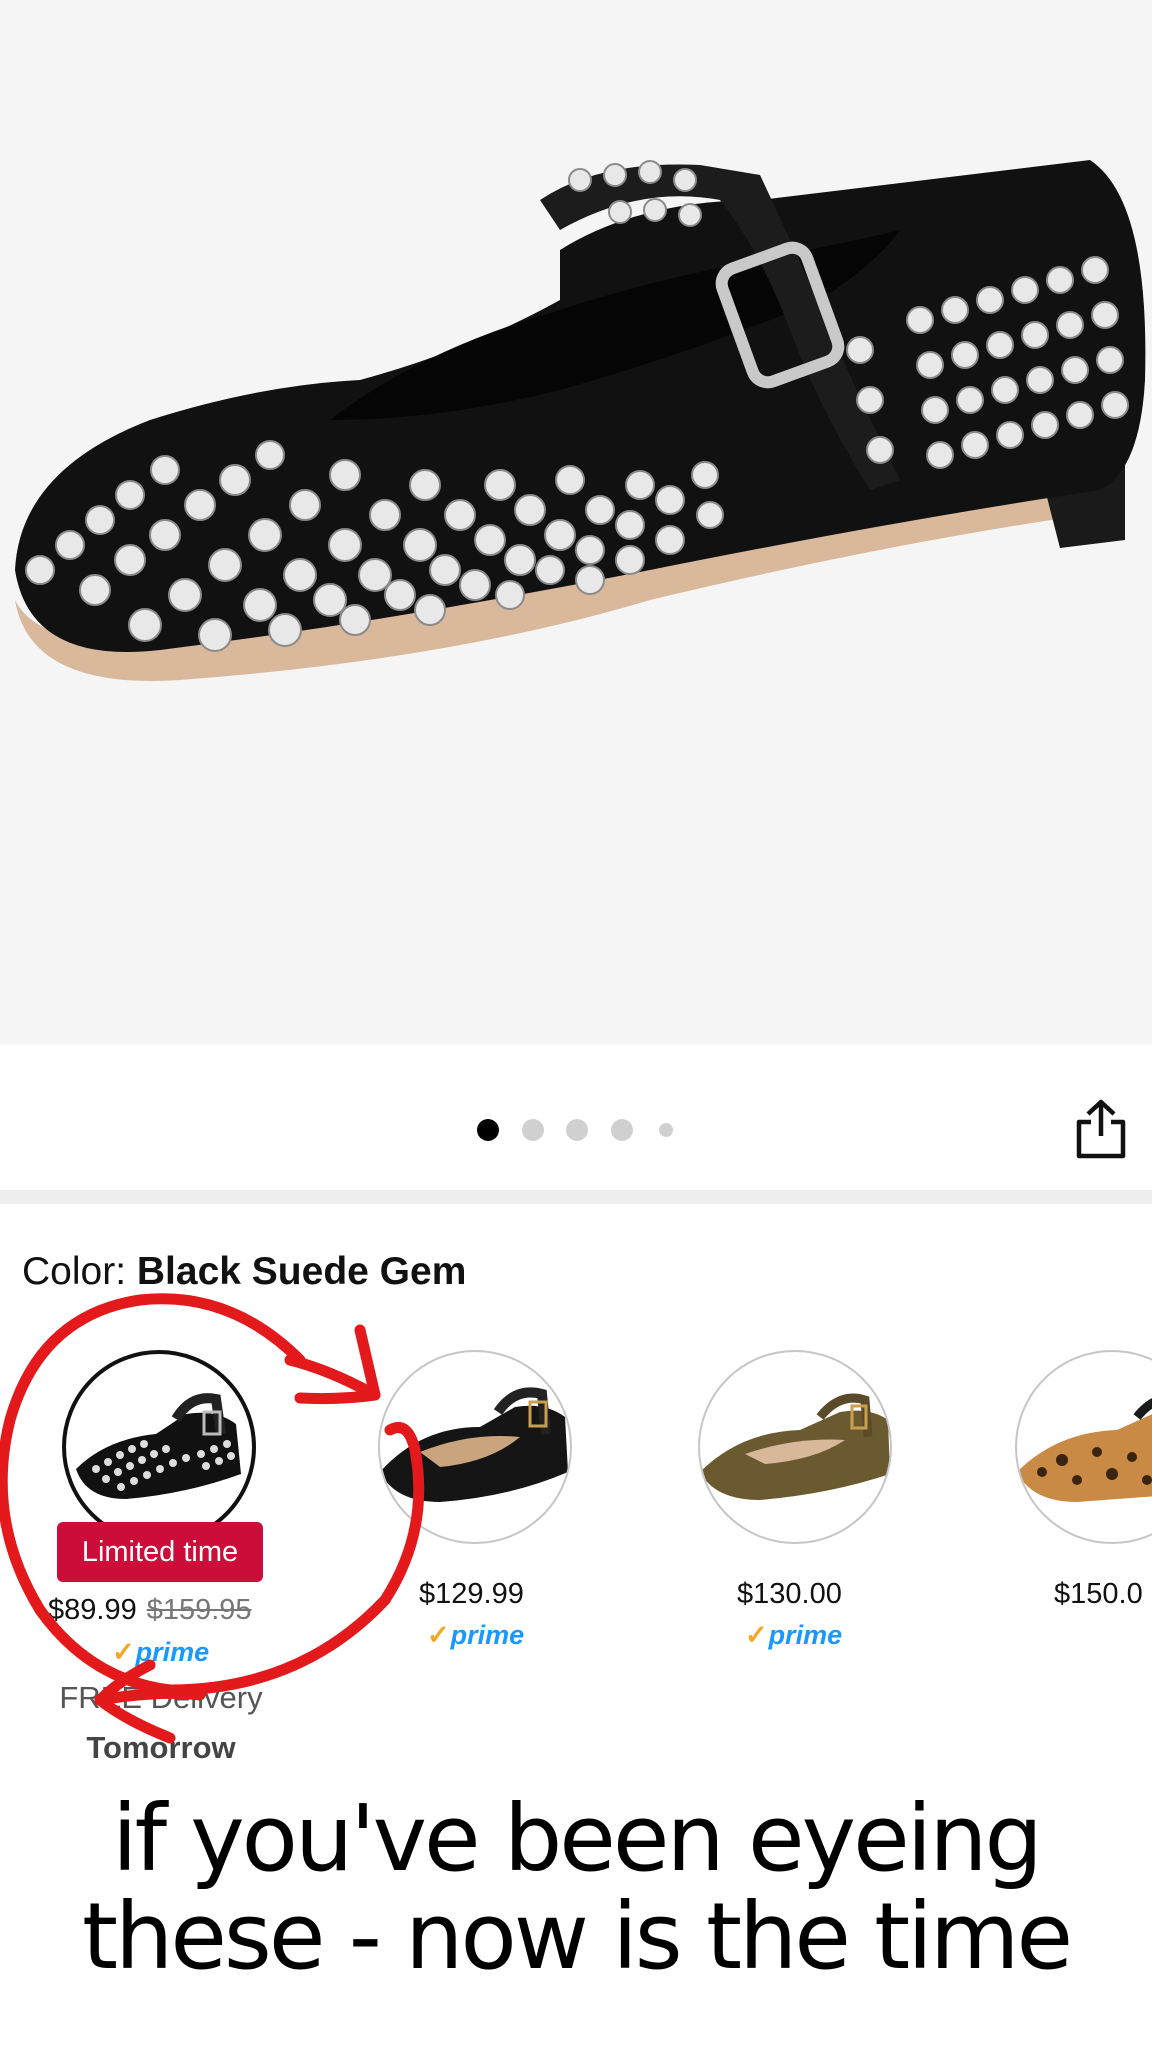  I want to click on share-icon, so click(1101, 1129).